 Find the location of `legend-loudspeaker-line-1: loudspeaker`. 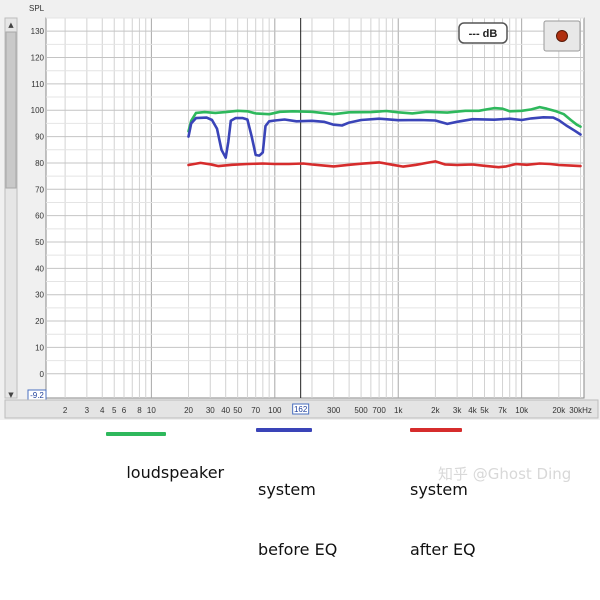

legend-loudspeaker-line-1: loudspeaker is located at coordinates (175, 472).